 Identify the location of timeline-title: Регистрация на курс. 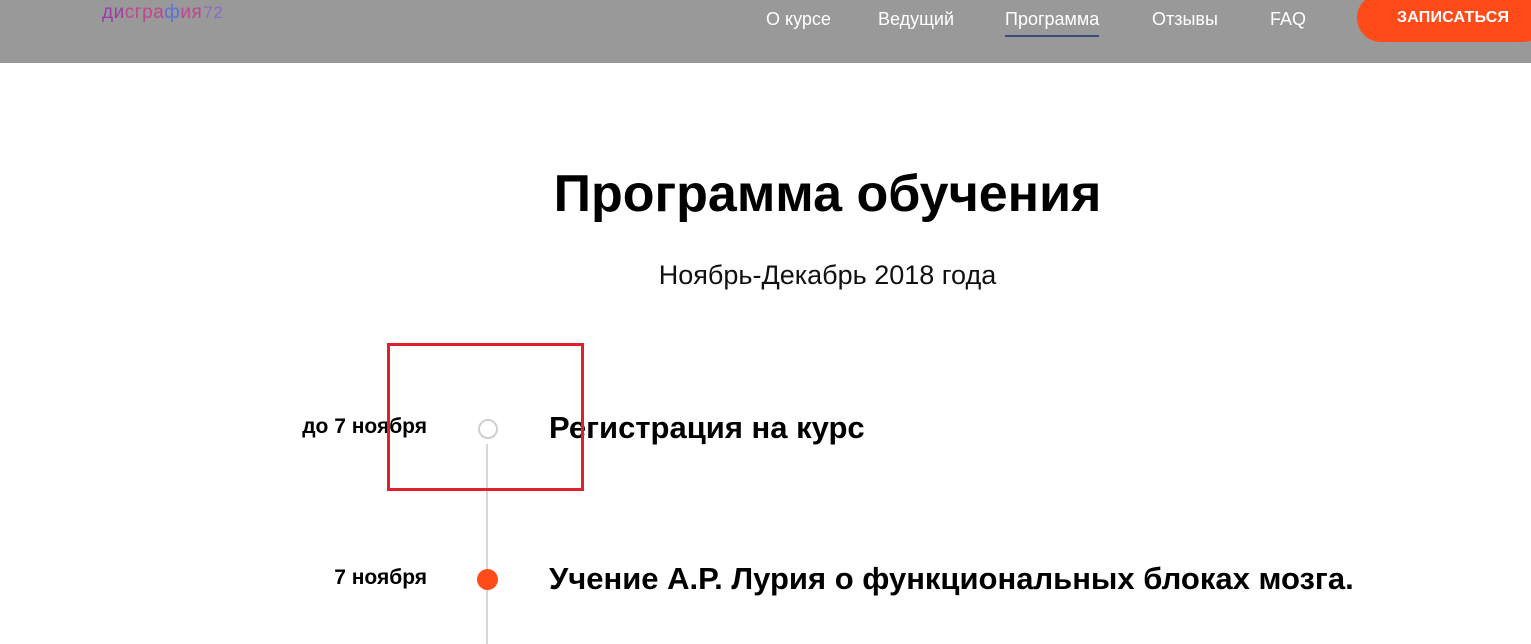
(707, 427).